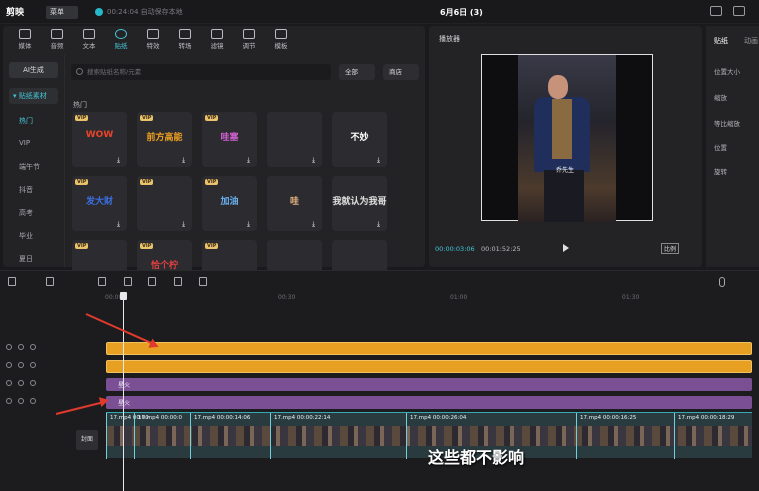 This screenshot has height=491, width=759. Describe the element at coordinates (379, 12) in the screenshot. I see `title-bar: 剪映 菜单 00:24:04 自动保存本地 6月6日 (3)` at that location.